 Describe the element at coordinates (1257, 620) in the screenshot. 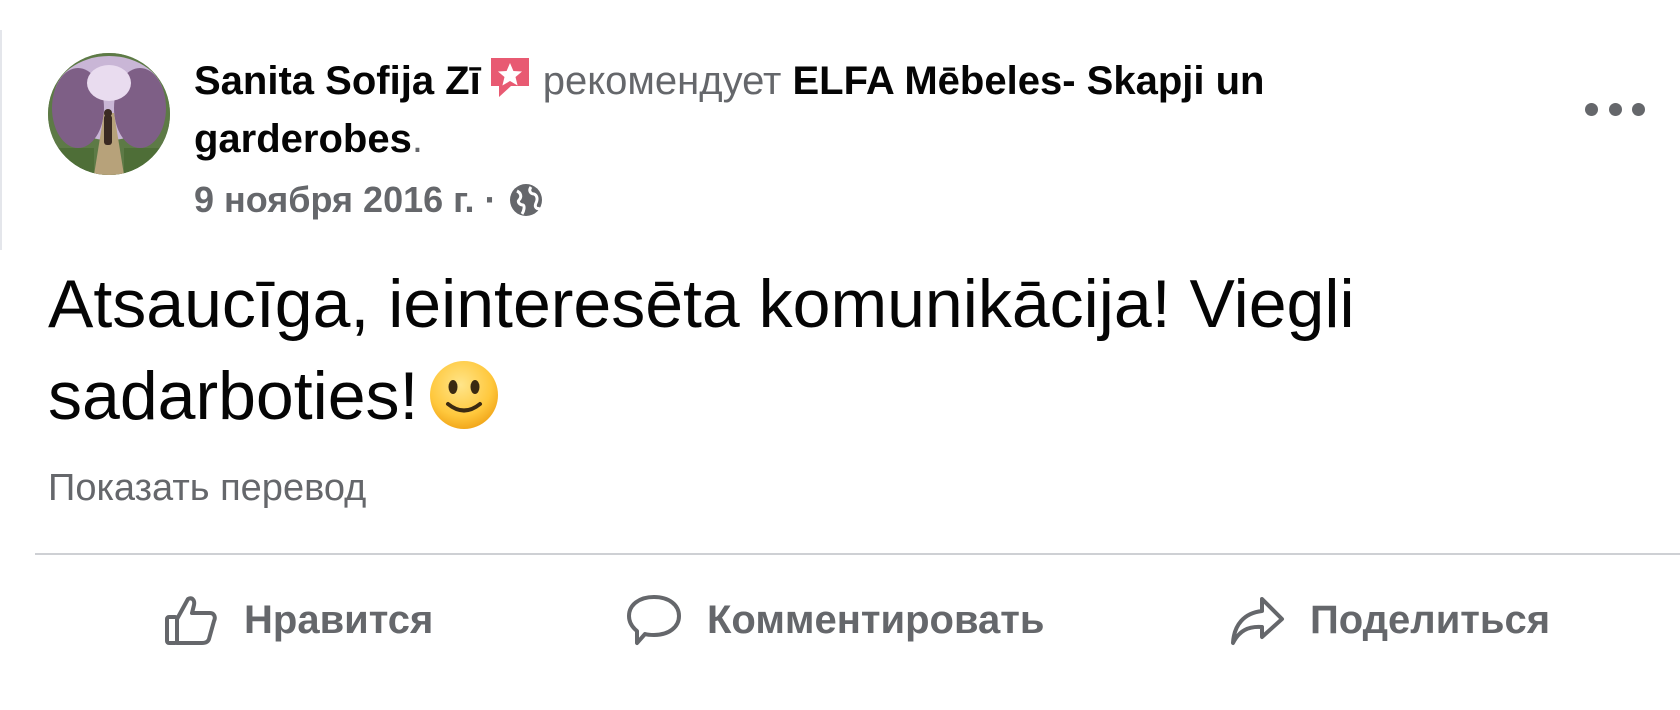

I see `share-arrow-icon` at that location.